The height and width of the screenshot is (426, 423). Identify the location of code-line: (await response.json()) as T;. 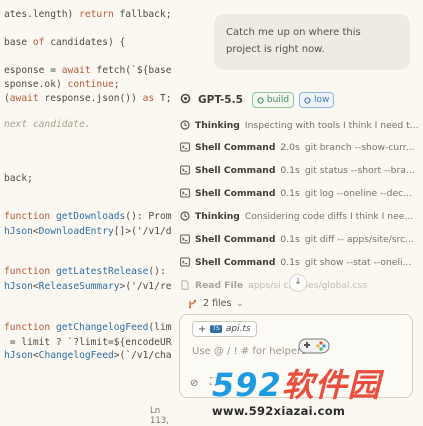
(88, 99).